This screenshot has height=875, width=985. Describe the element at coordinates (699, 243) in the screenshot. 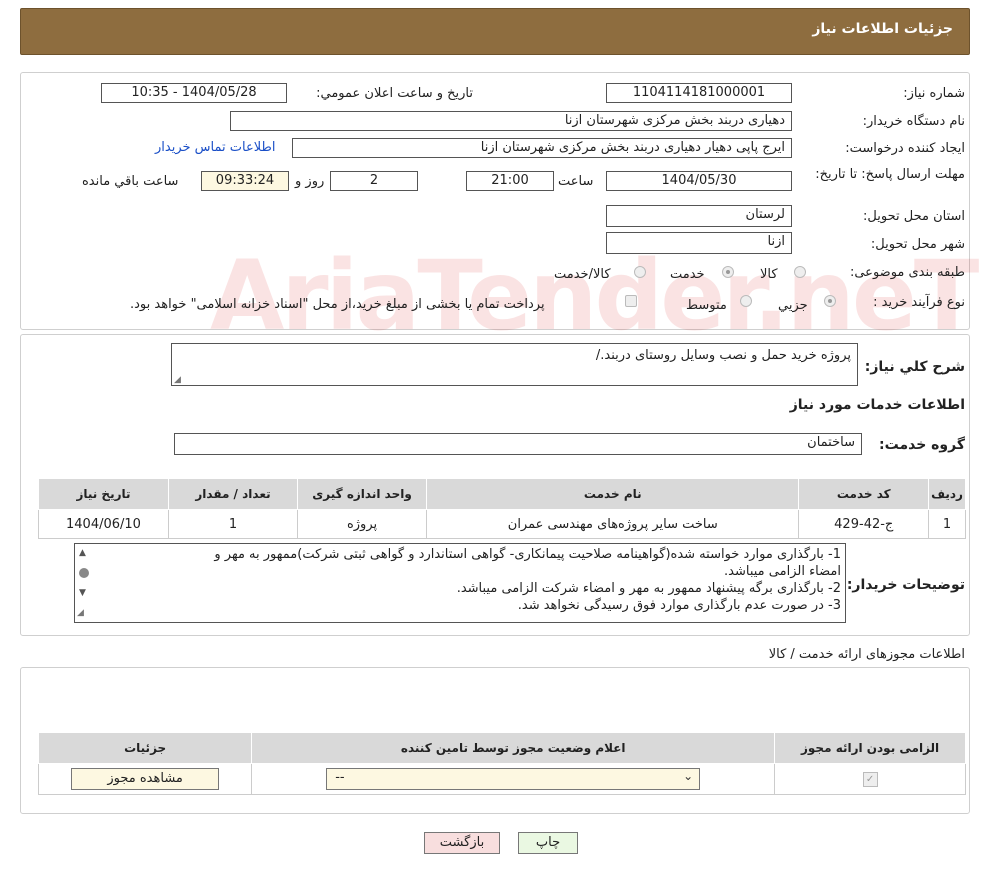

I see `city-field: ازنا` at that location.